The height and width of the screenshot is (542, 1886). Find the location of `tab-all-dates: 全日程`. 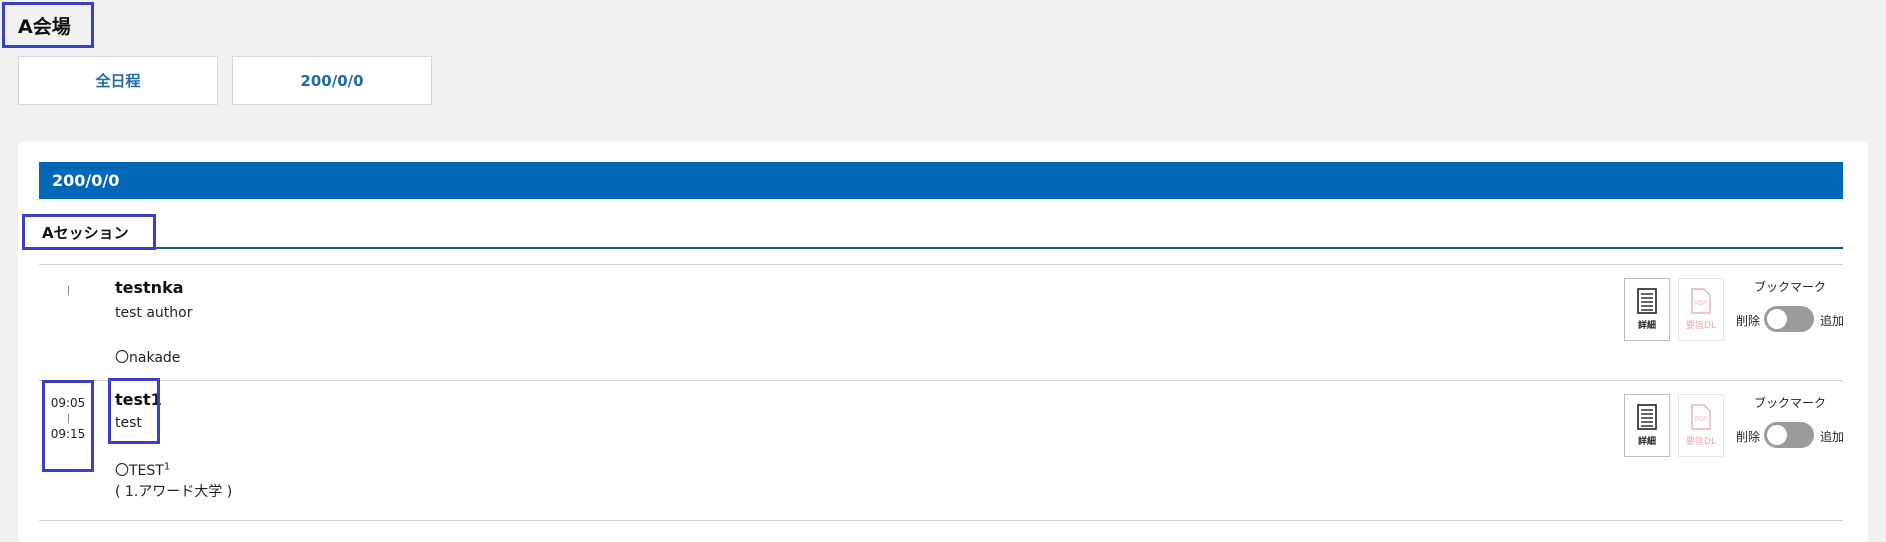

tab-all-dates: 全日程 is located at coordinates (118, 80).